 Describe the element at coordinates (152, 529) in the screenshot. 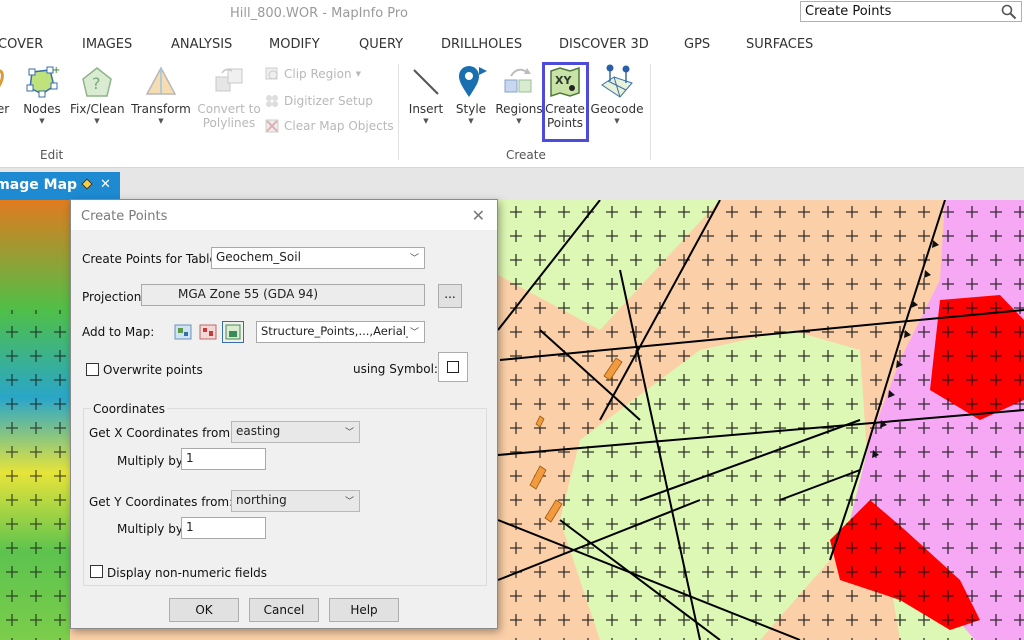

I see `y-multiply-label: Multiply by:` at that location.